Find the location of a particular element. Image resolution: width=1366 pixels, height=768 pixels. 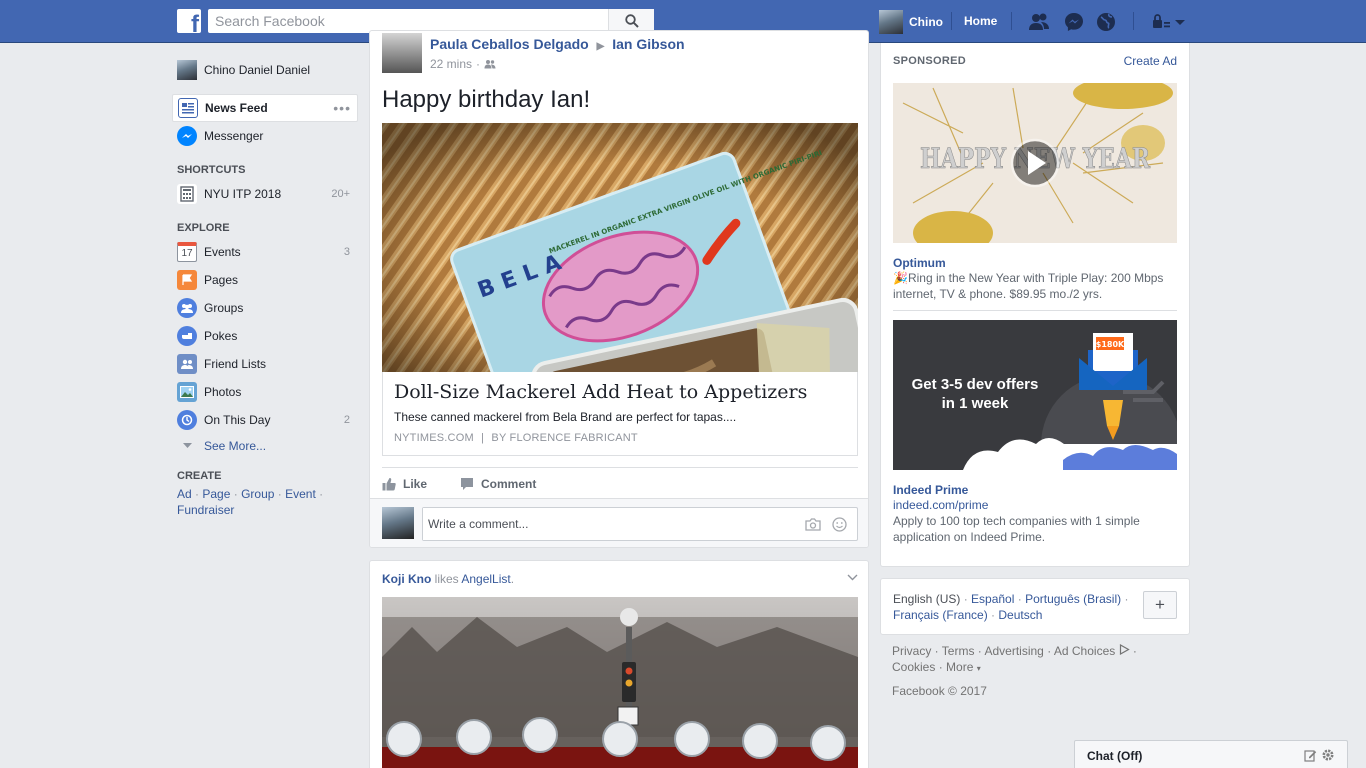

ad-image-headline: Get 3-5 dev offers in 1 week is located at coordinates (975, 394).